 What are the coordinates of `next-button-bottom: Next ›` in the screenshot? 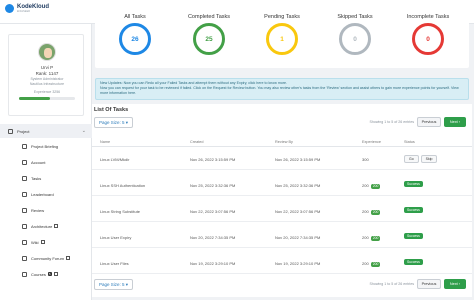 It's located at (455, 284).